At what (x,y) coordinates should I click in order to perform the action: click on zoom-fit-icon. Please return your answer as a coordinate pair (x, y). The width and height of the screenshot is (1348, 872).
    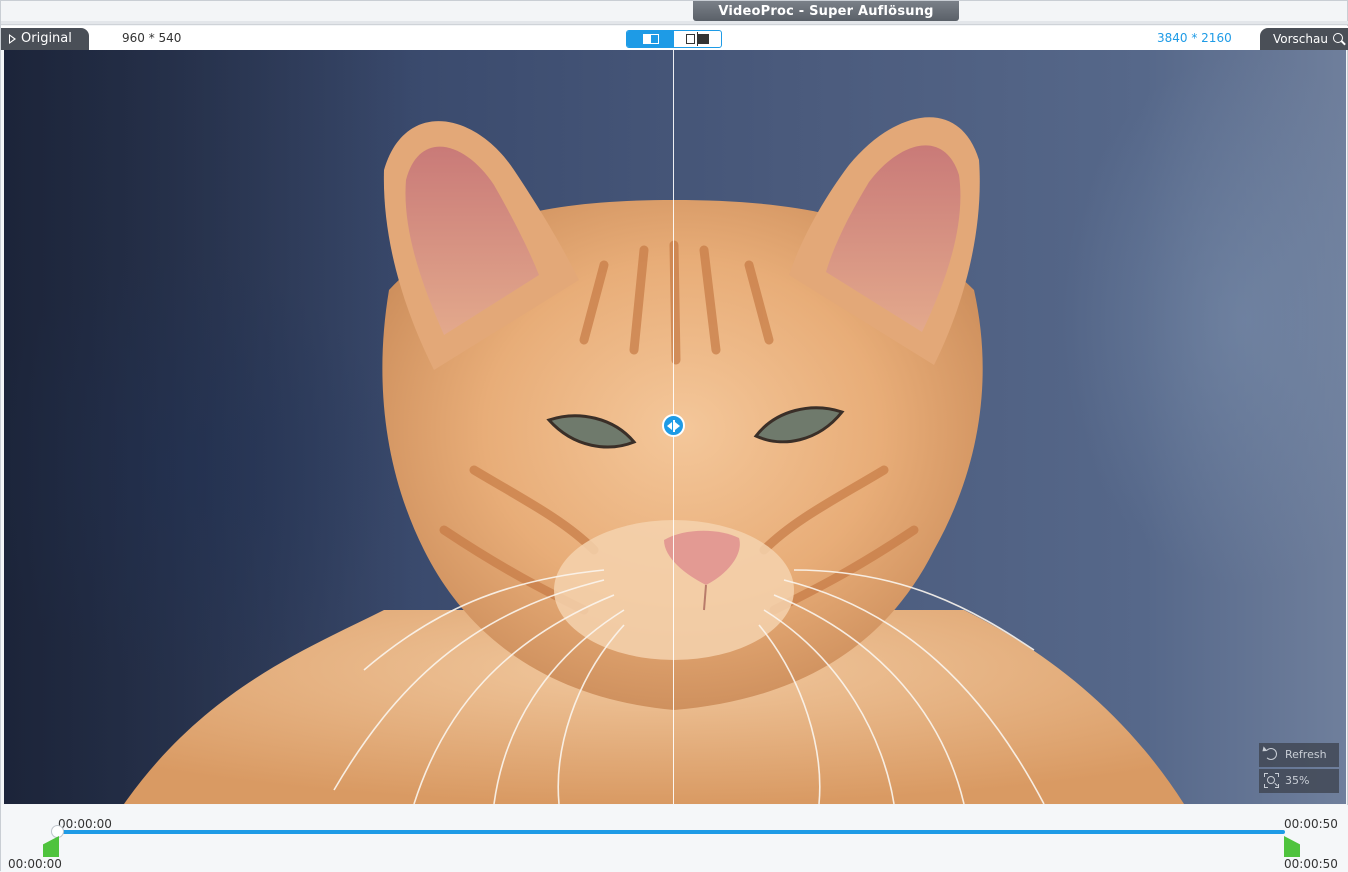
    Looking at the image, I should click on (1271, 780).